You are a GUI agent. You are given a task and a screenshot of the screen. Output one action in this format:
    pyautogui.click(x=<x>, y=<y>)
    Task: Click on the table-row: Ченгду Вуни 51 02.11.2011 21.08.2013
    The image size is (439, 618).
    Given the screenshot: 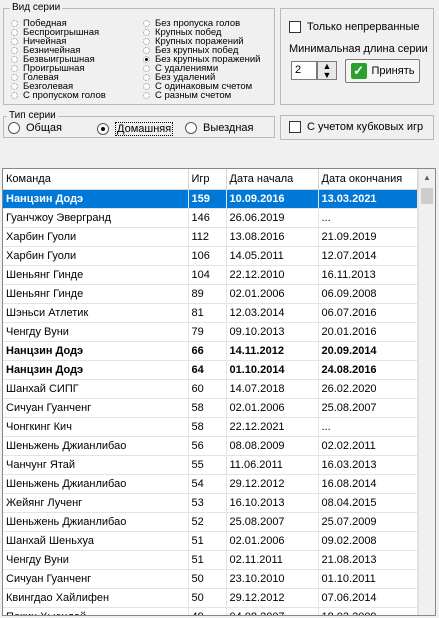 What is the action you would take?
    pyautogui.click(x=210, y=560)
    